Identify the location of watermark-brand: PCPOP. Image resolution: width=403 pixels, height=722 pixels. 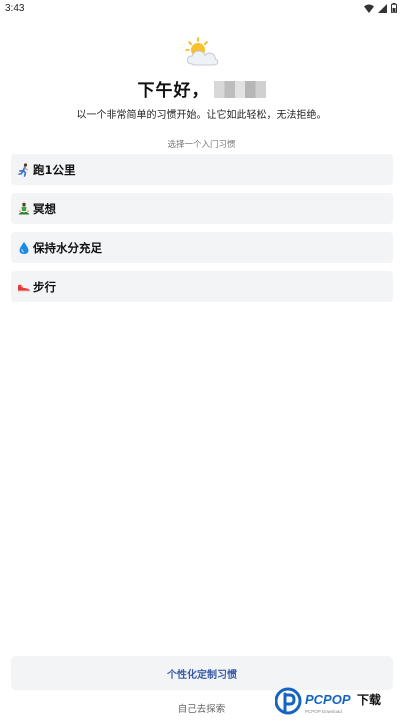
(328, 699).